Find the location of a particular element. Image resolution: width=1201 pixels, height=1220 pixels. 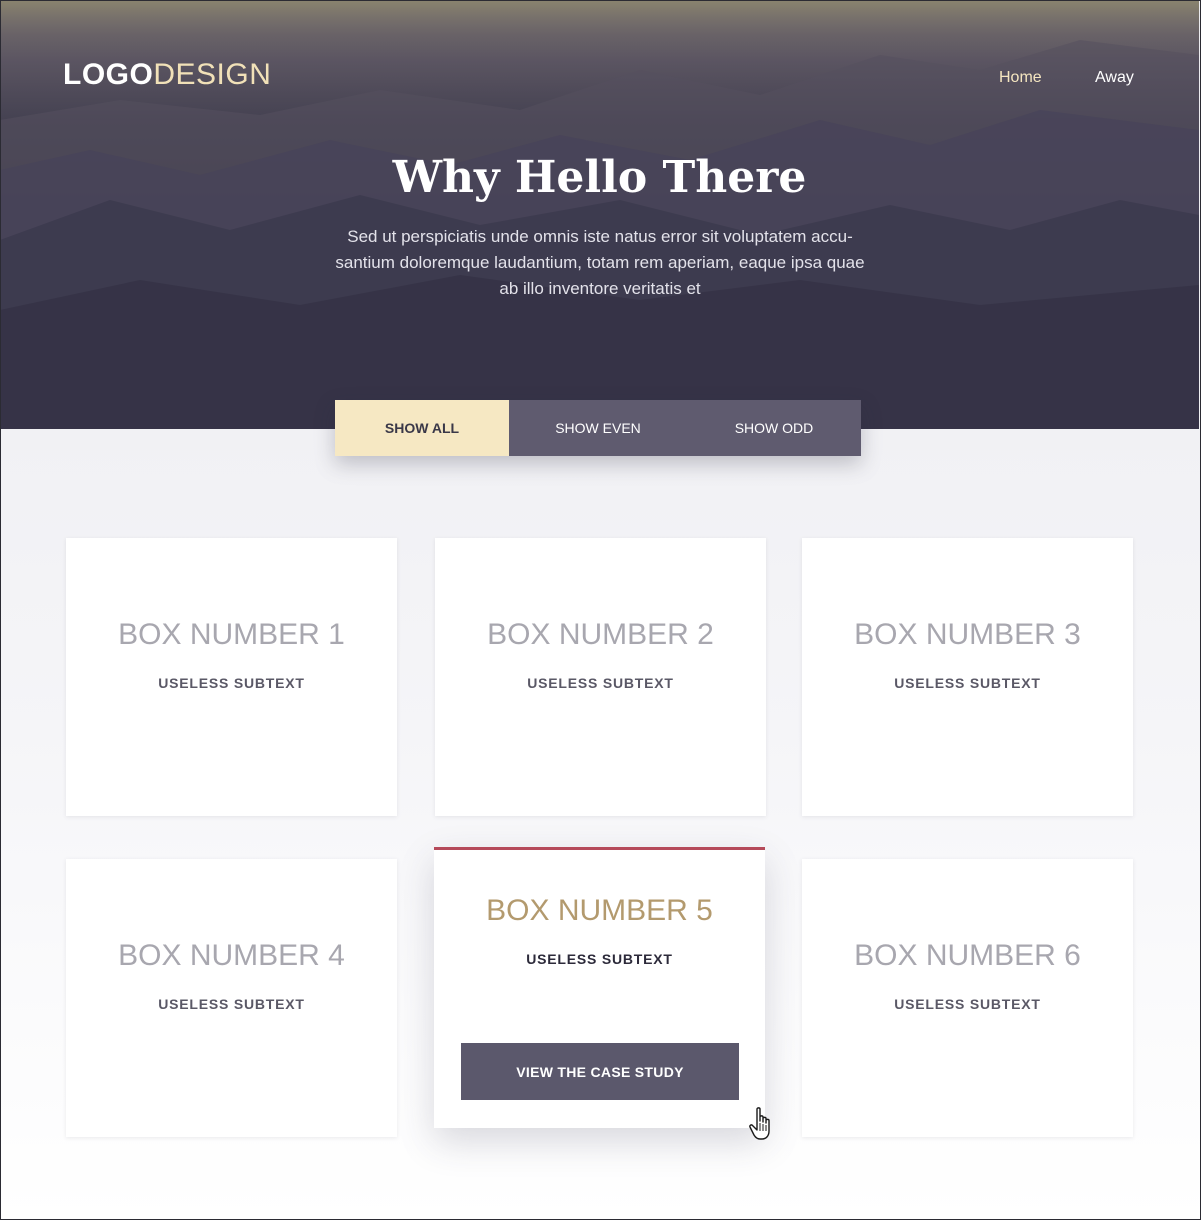

tab-show-odd: SHOW ODD is located at coordinates (774, 428).